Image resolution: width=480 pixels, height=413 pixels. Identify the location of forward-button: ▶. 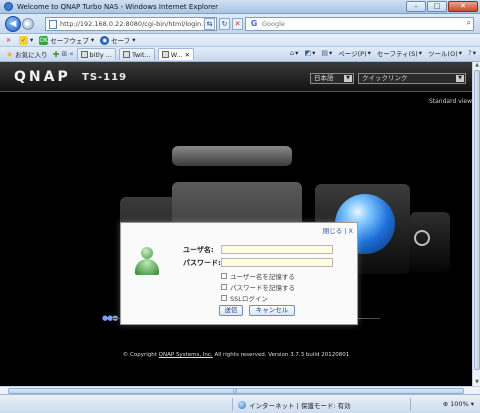
(28, 24).